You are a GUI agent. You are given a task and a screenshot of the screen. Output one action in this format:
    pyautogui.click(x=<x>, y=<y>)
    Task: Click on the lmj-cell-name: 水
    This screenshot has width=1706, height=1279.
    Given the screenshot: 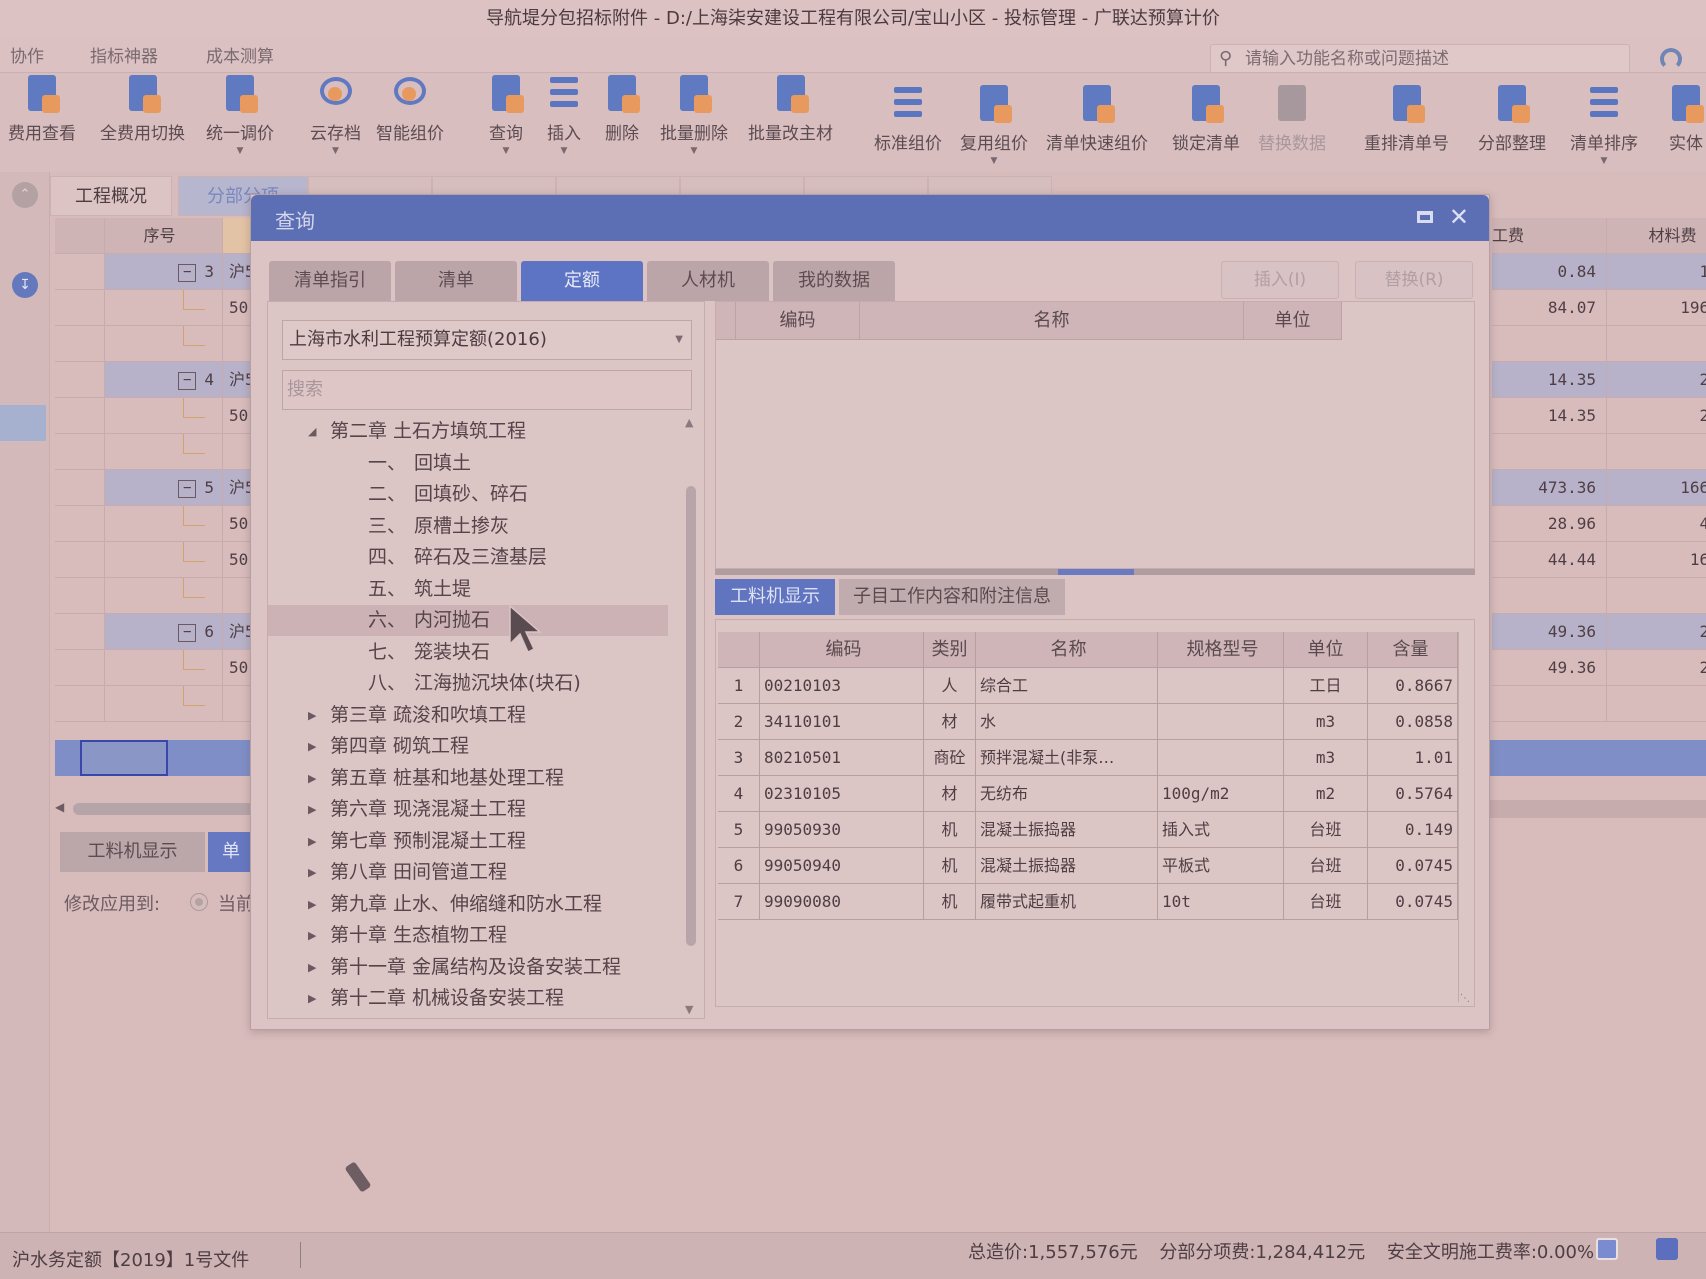 What is the action you would take?
    pyautogui.click(x=1067, y=722)
    